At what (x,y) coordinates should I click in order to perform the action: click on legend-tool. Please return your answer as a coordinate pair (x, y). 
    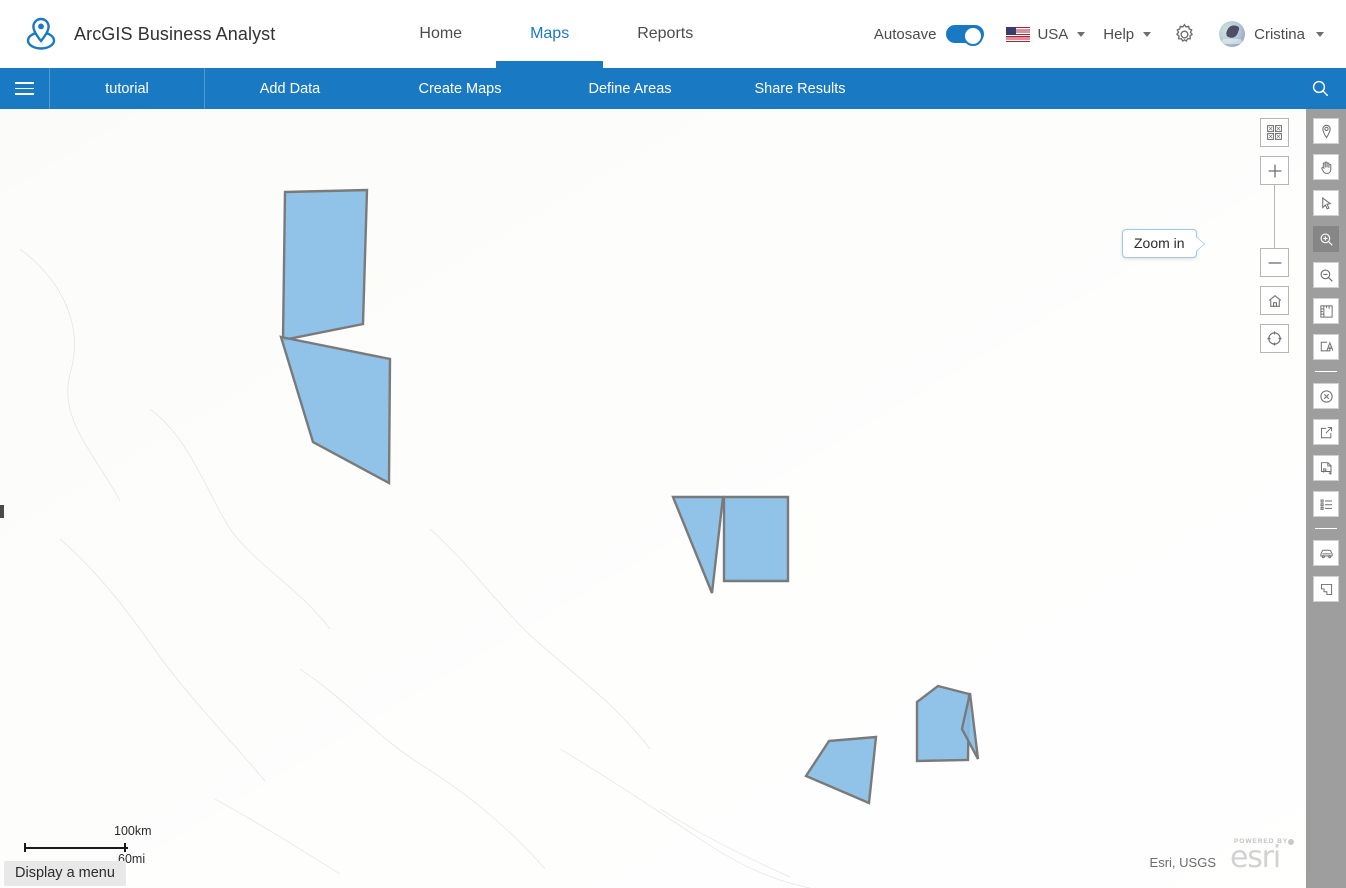
    Looking at the image, I should click on (1326, 504).